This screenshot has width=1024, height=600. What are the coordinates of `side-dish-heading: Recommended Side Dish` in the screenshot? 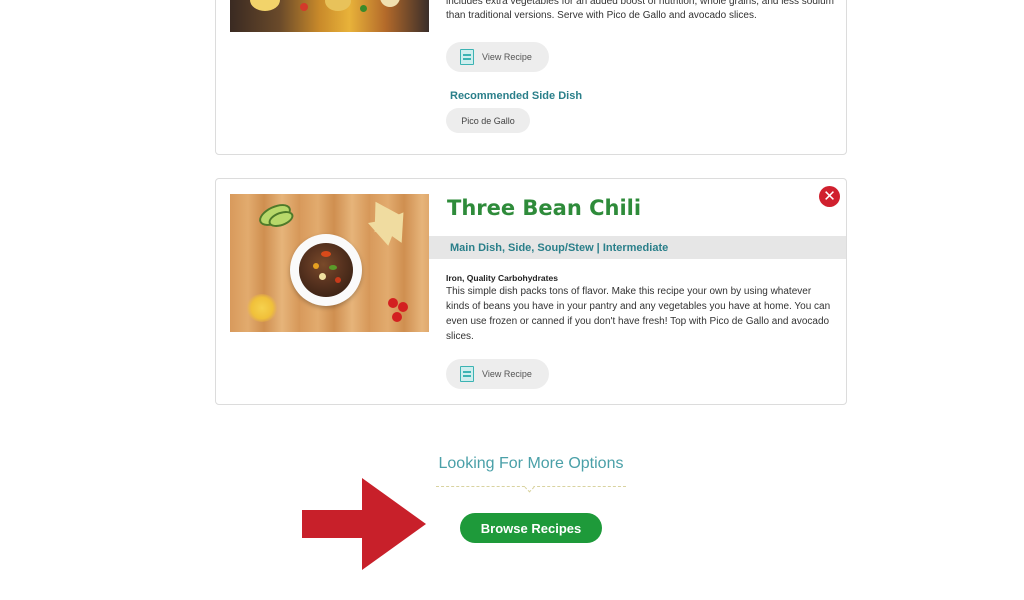 It's located at (516, 96).